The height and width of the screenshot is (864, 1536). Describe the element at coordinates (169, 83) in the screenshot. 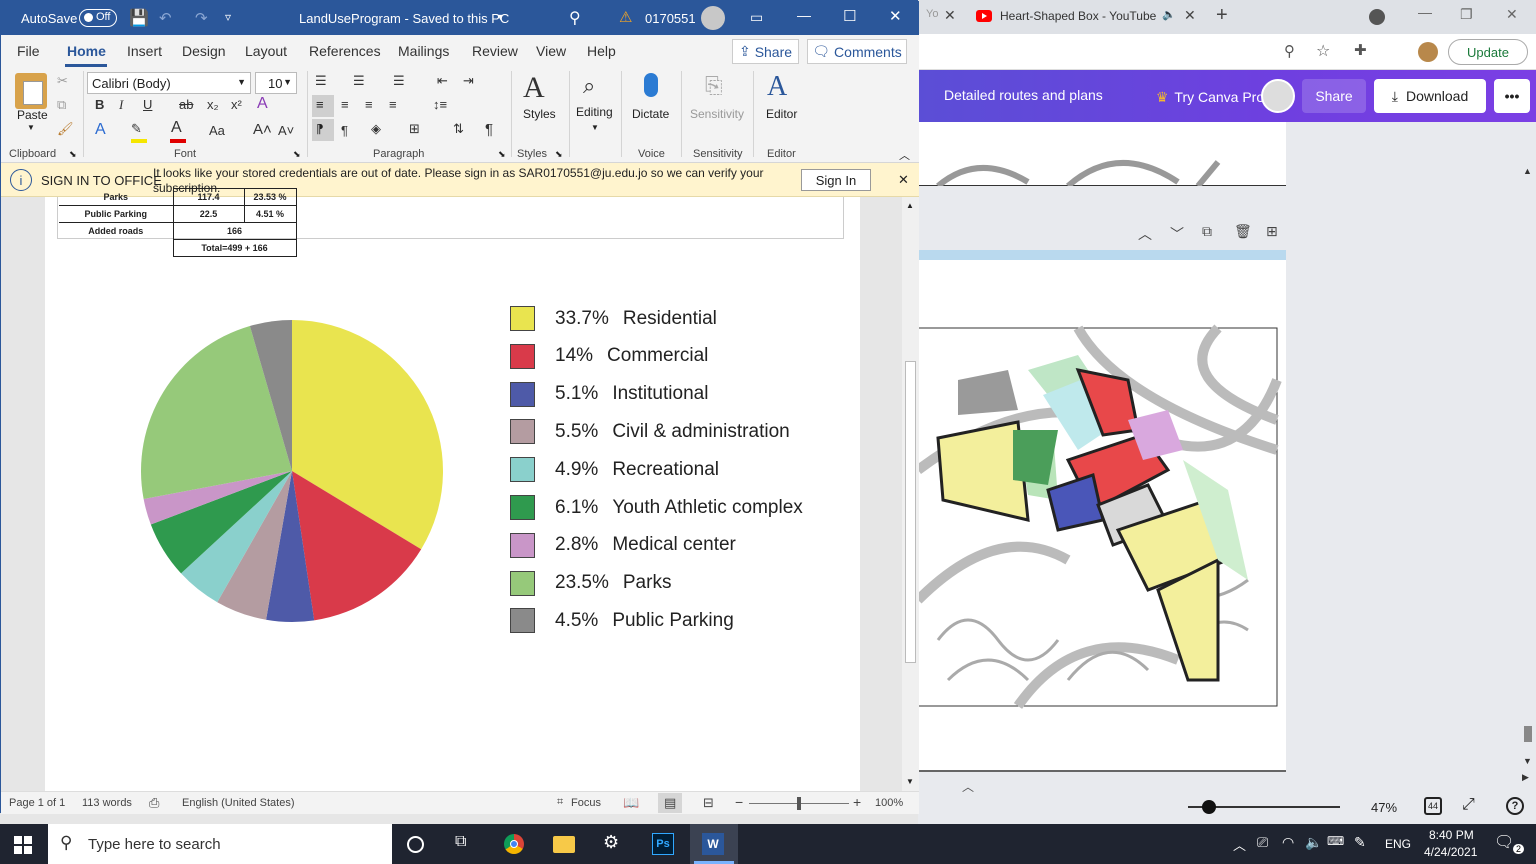

I see `font-name-select: Calibri (Body) ▼` at that location.